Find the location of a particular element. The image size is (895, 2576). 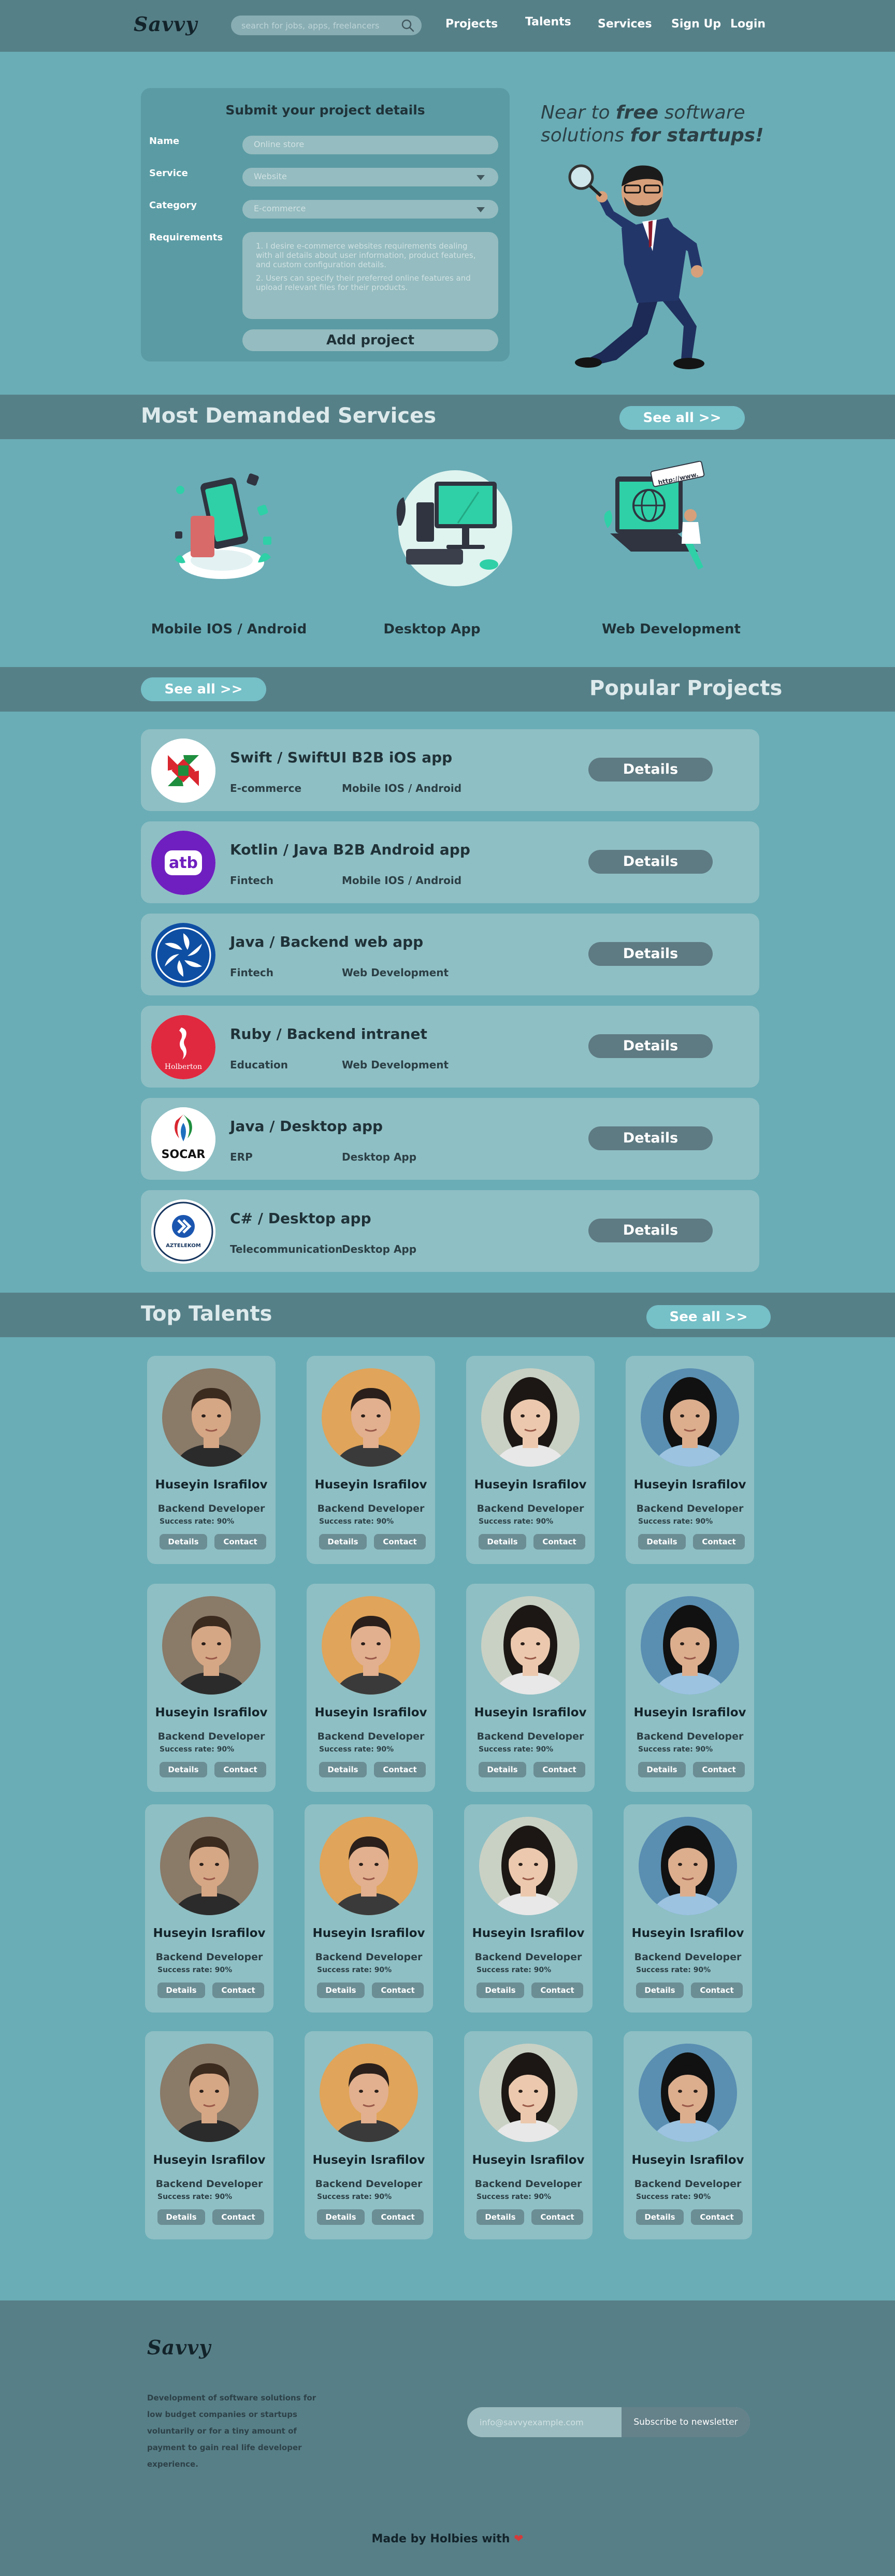

project-title: Kotlin / Java B2B Android app is located at coordinates (350, 850).